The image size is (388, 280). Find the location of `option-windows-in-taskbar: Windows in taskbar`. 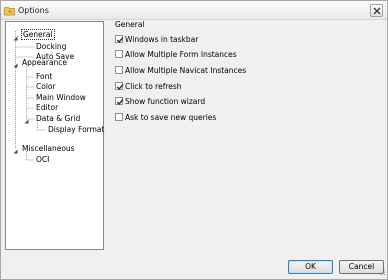

option-windows-in-taskbar: Windows in taskbar is located at coordinates (156, 39).